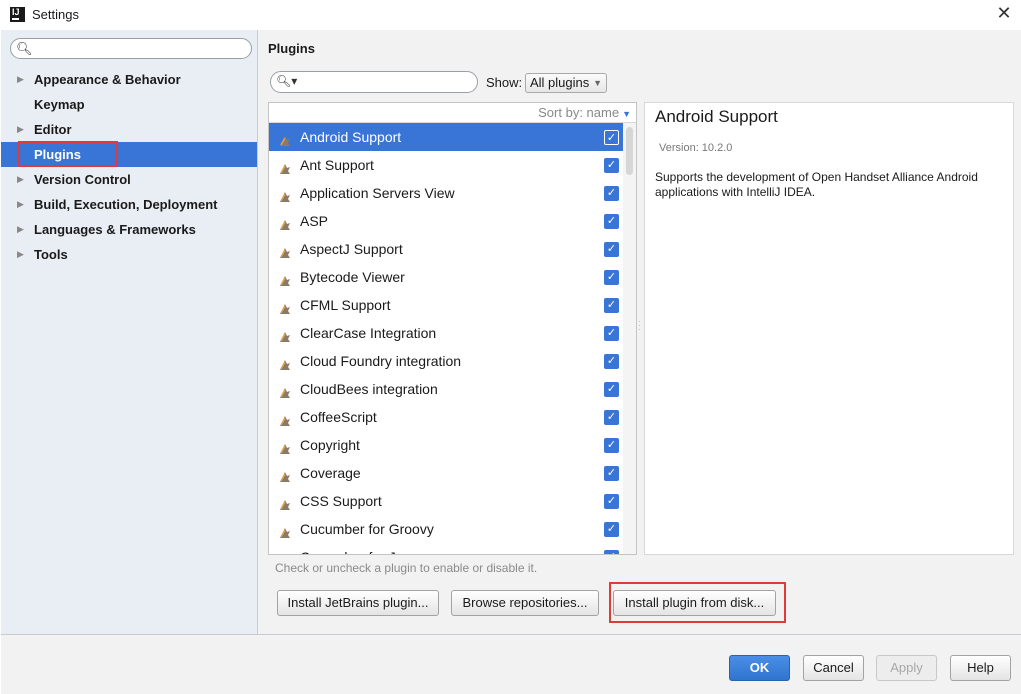 This screenshot has width=1021, height=694. Describe the element at coordinates (446, 529) in the screenshot. I see `plugin-row: Cucumber for Groovy ✓` at that location.